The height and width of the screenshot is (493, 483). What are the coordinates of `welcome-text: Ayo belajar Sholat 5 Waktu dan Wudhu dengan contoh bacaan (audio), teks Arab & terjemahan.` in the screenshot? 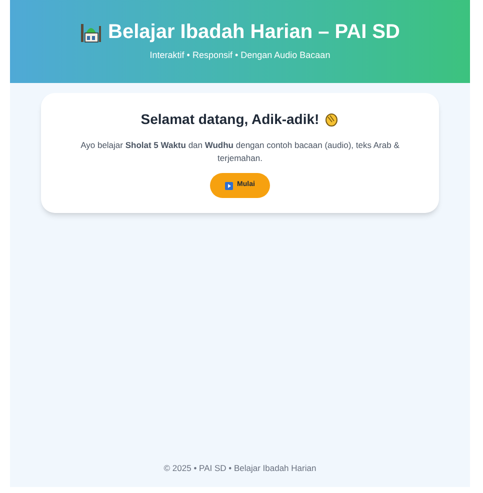 It's located at (240, 152).